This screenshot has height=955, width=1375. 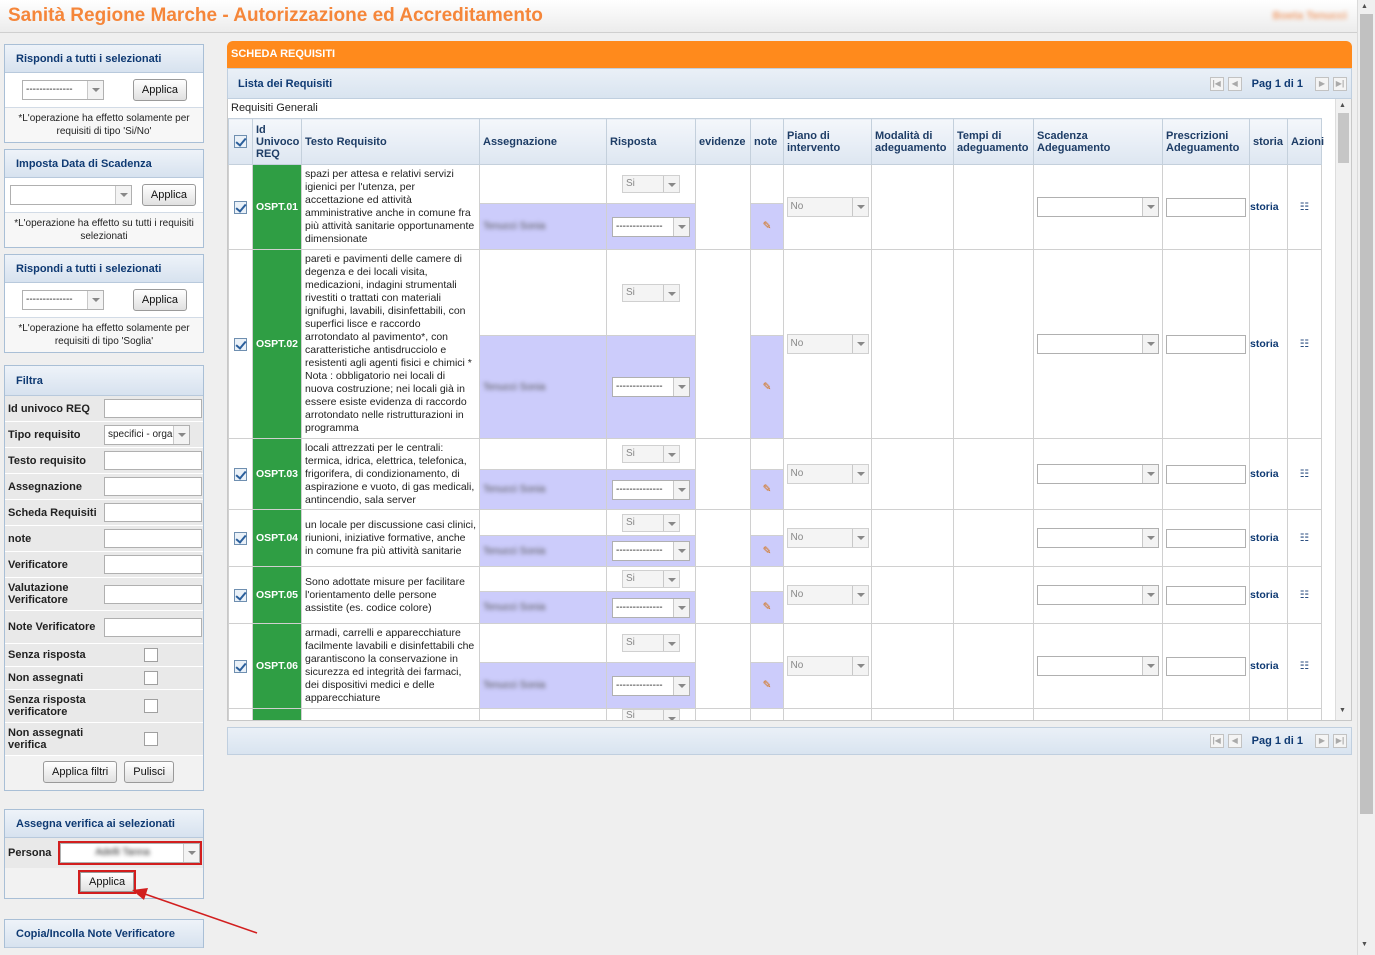 What do you see at coordinates (240, 141) in the screenshot?
I see `select-all-header` at bounding box center [240, 141].